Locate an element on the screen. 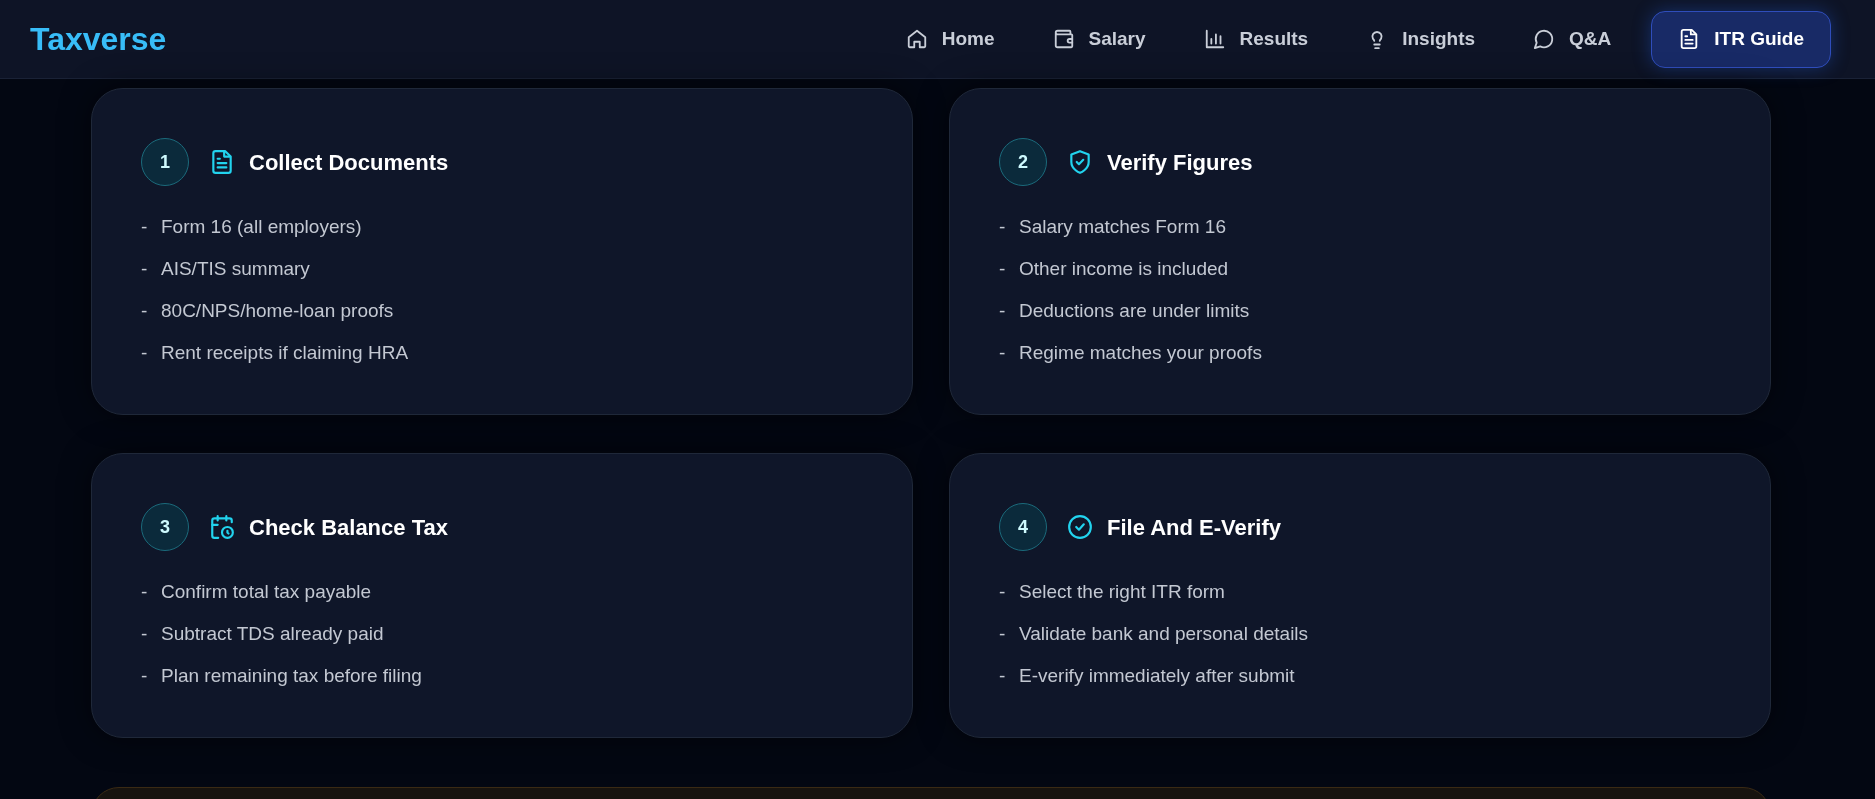  nav-tab: Insights is located at coordinates (1421, 39).